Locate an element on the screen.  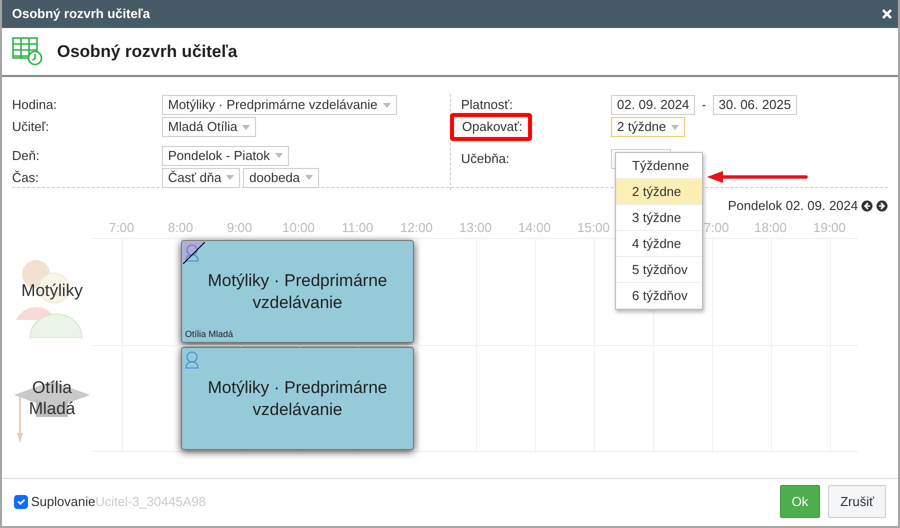
date-label: Pondelok 02. 09. 2024 is located at coordinates (793, 206).